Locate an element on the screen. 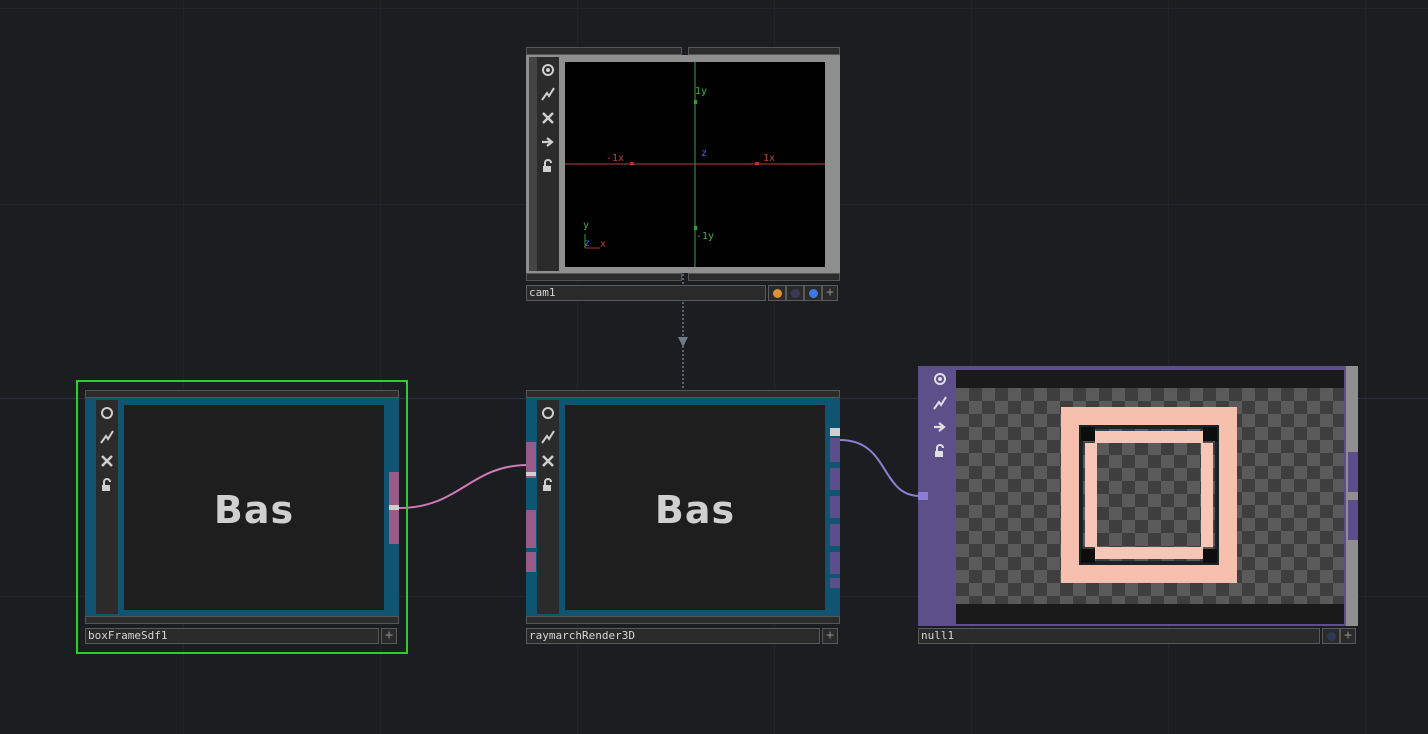 This screenshot has height=734, width=1428. null-node: null1 + is located at coordinates (1138, 506).